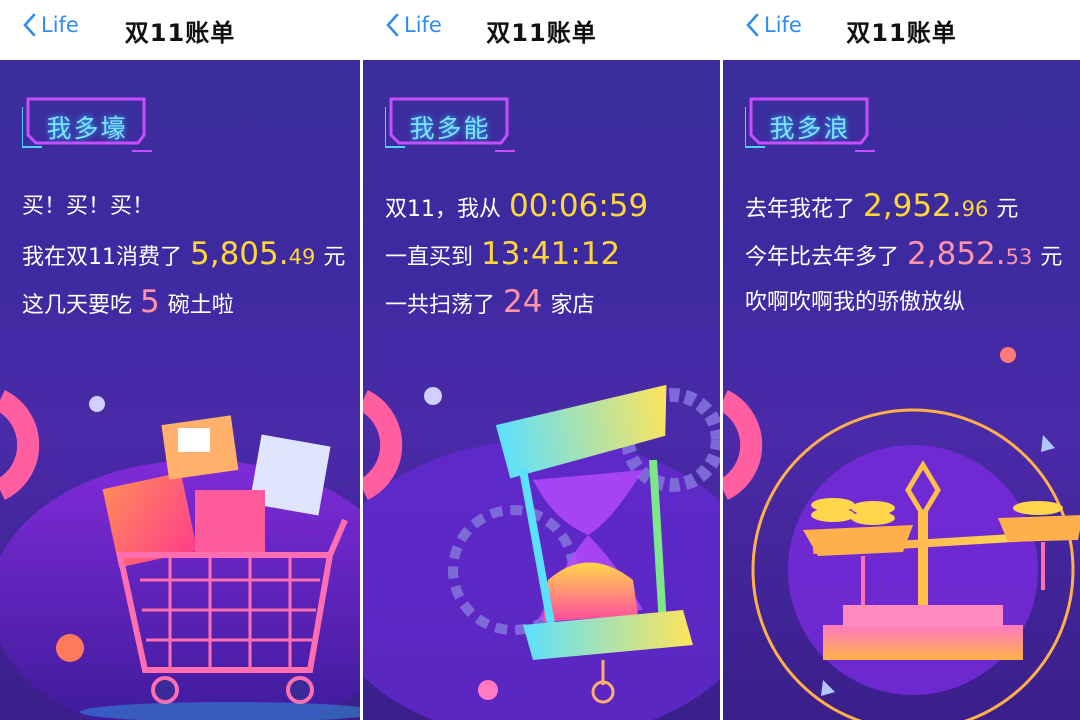 This screenshot has width=1080, height=720. What do you see at coordinates (443, 209) in the screenshot?
I see `line-text: 双11，我从` at bounding box center [443, 209].